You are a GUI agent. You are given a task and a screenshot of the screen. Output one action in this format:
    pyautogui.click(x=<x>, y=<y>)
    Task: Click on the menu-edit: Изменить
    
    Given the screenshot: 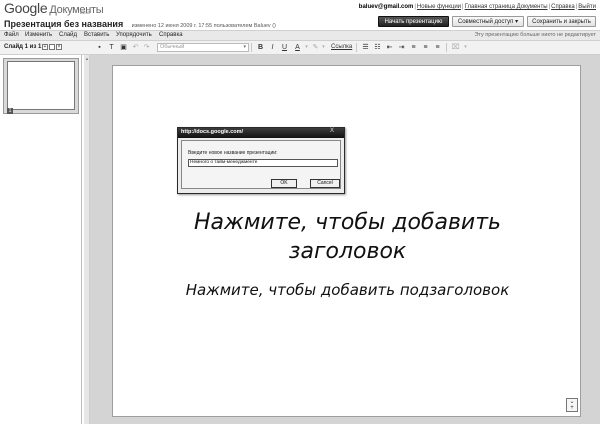 What is the action you would take?
    pyautogui.click(x=38, y=35)
    